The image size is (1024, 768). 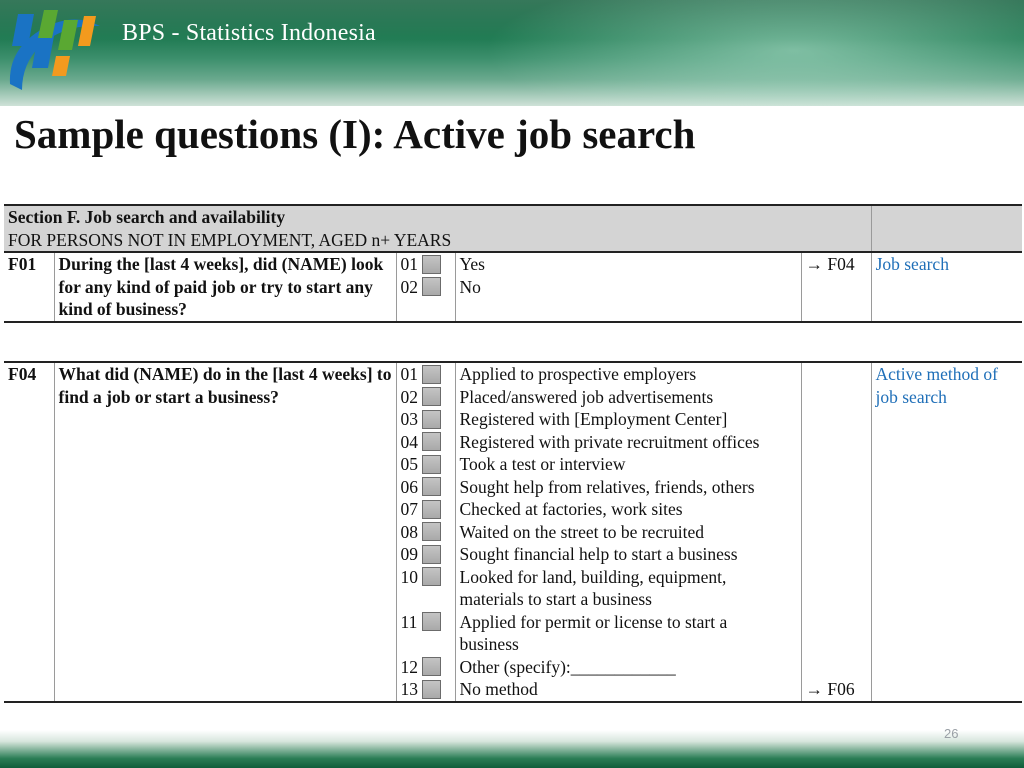 What do you see at coordinates (593, 419) in the screenshot?
I see `option-label: Registered with [Employment Center]` at bounding box center [593, 419].